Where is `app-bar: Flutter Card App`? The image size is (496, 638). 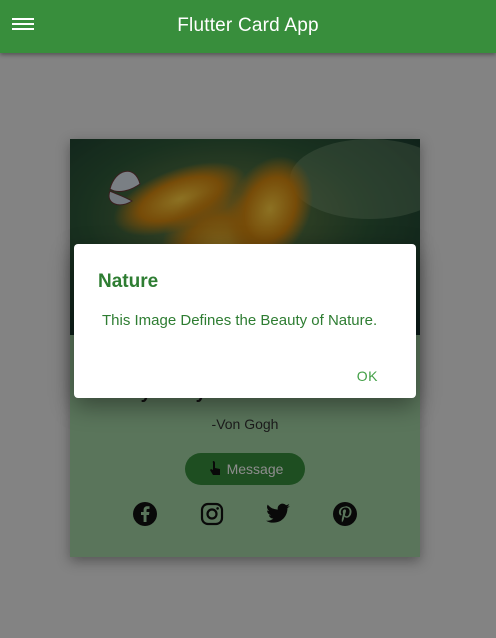
app-bar: Flutter Card App is located at coordinates (248, 26).